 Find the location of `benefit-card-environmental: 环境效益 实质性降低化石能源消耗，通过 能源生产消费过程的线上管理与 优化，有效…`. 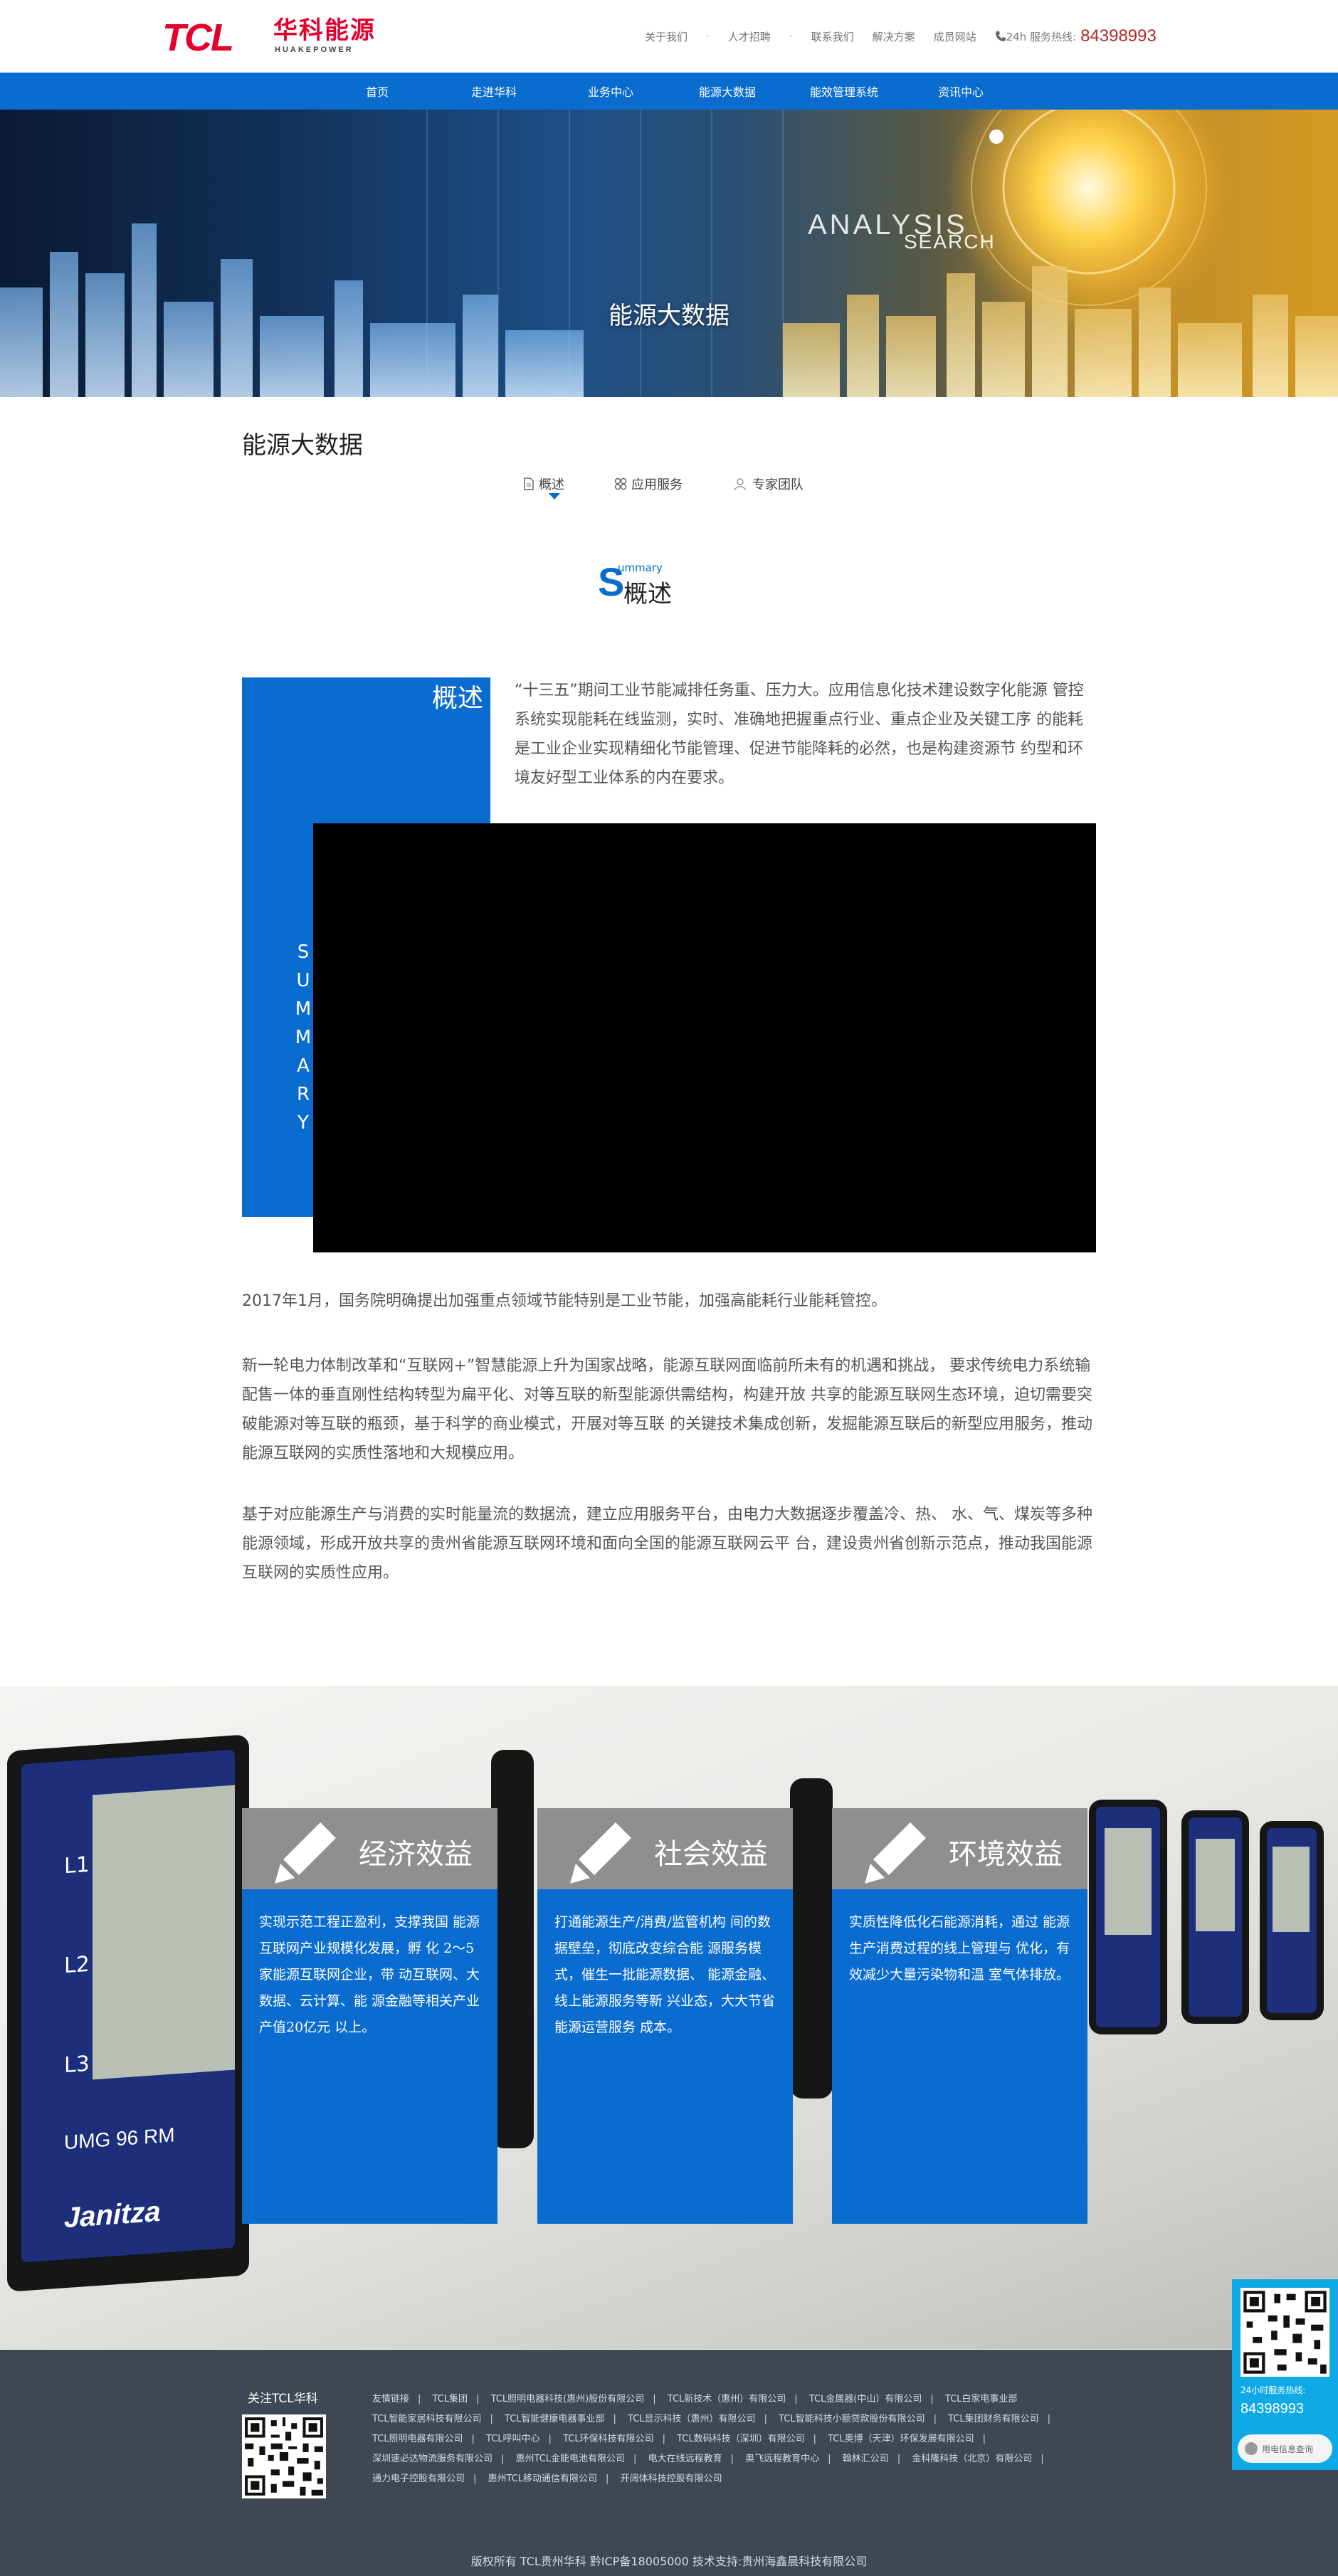

benefit-card-environmental: 环境效益 实质性降低化石能源消耗，通过 能源生产消费过程的线上管理与 优化，有效… is located at coordinates (959, 2016).